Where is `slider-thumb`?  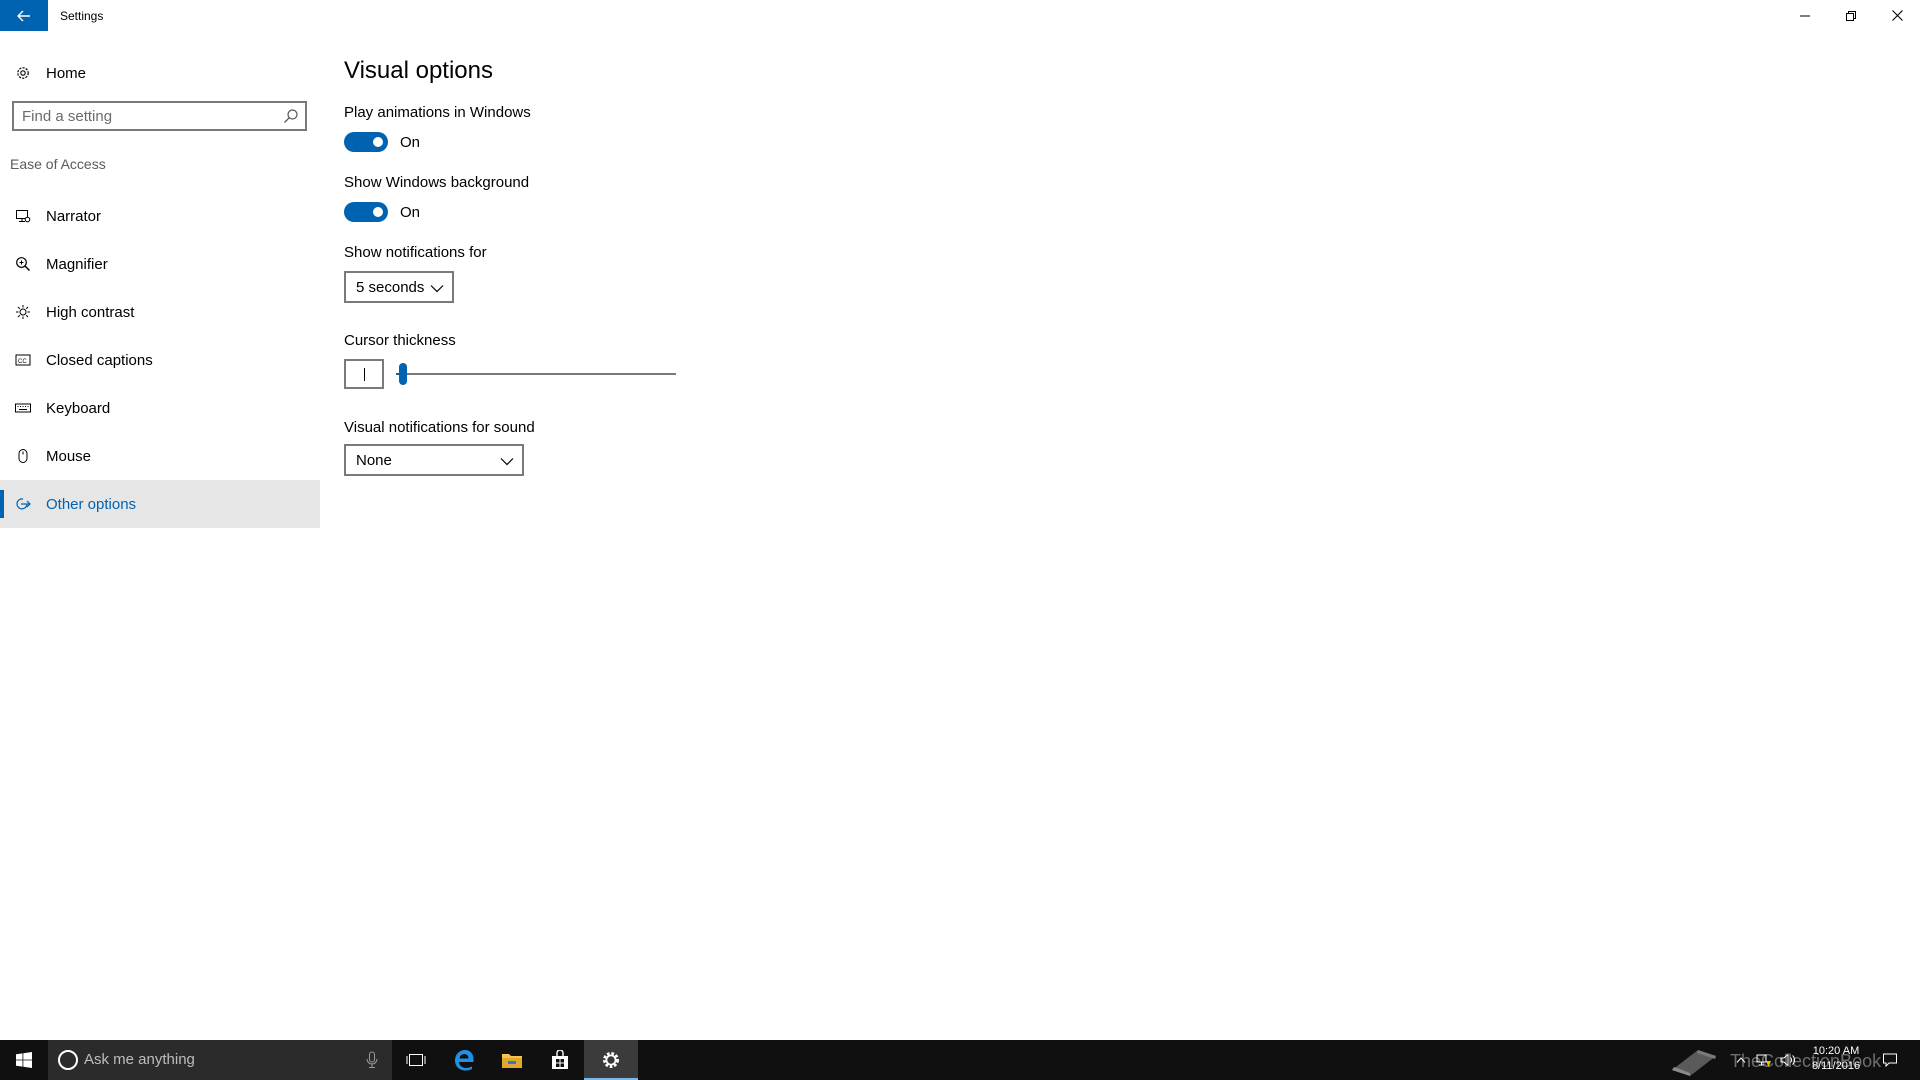 slider-thumb is located at coordinates (403, 374).